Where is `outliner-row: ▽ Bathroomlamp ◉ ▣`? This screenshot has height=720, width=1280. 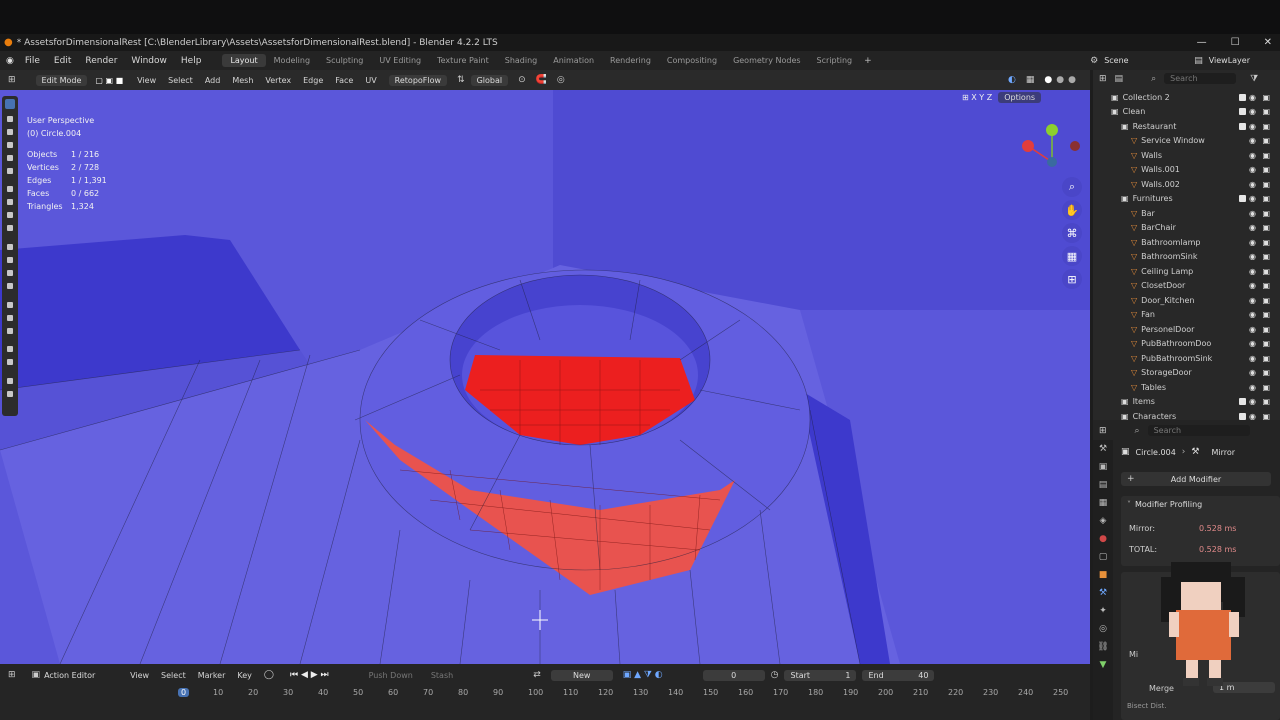
outliner-row: ▽ Bathroomlamp ◉ ▣ is located at coordinates (1186, 242).